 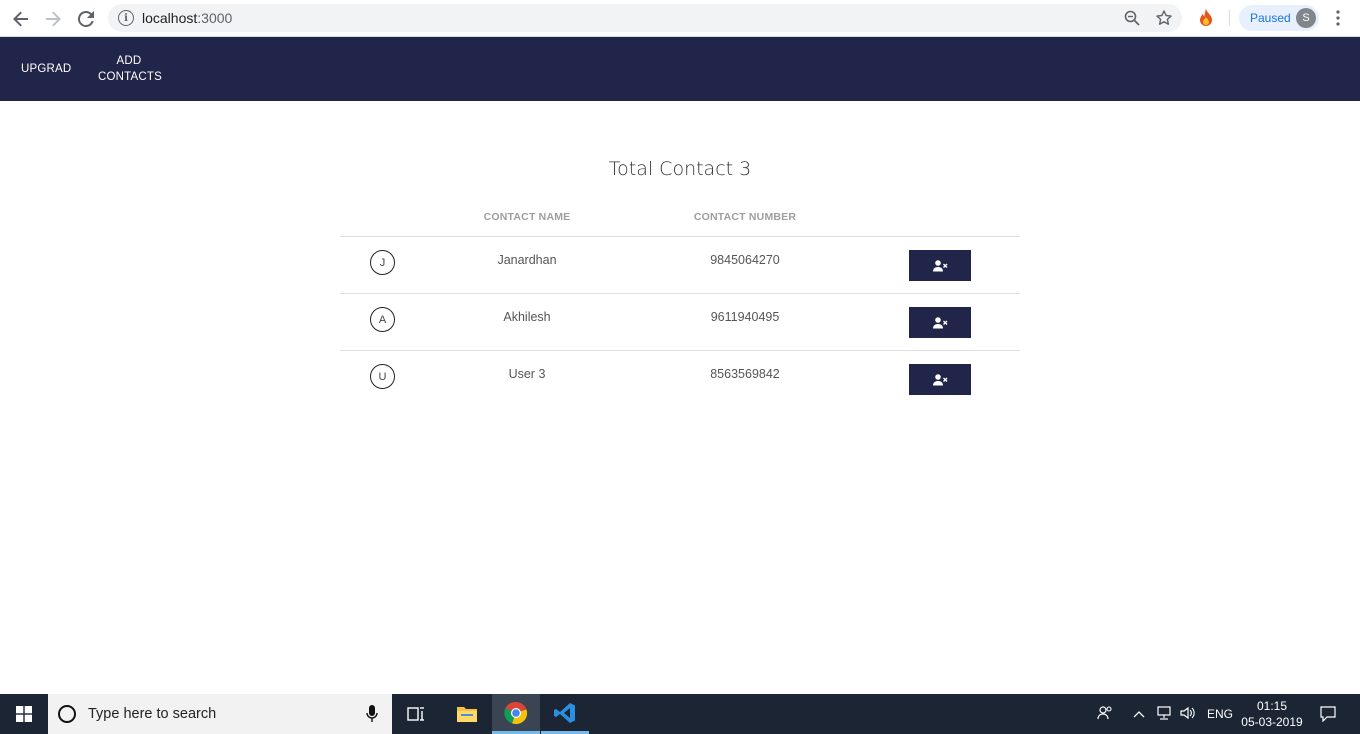 What do you see at coordinates (680, 69) in the screenshot?
I see `app-navbar: UPGRAD ADD CONTACTS` at bounding box center [680, 69].